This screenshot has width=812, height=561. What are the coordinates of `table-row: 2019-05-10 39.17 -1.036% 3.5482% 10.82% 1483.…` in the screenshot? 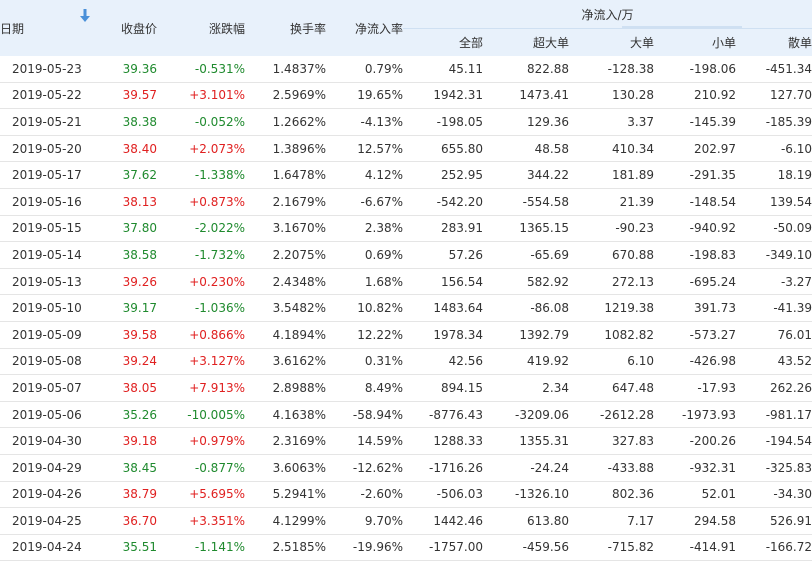 It's located at (406, 308).